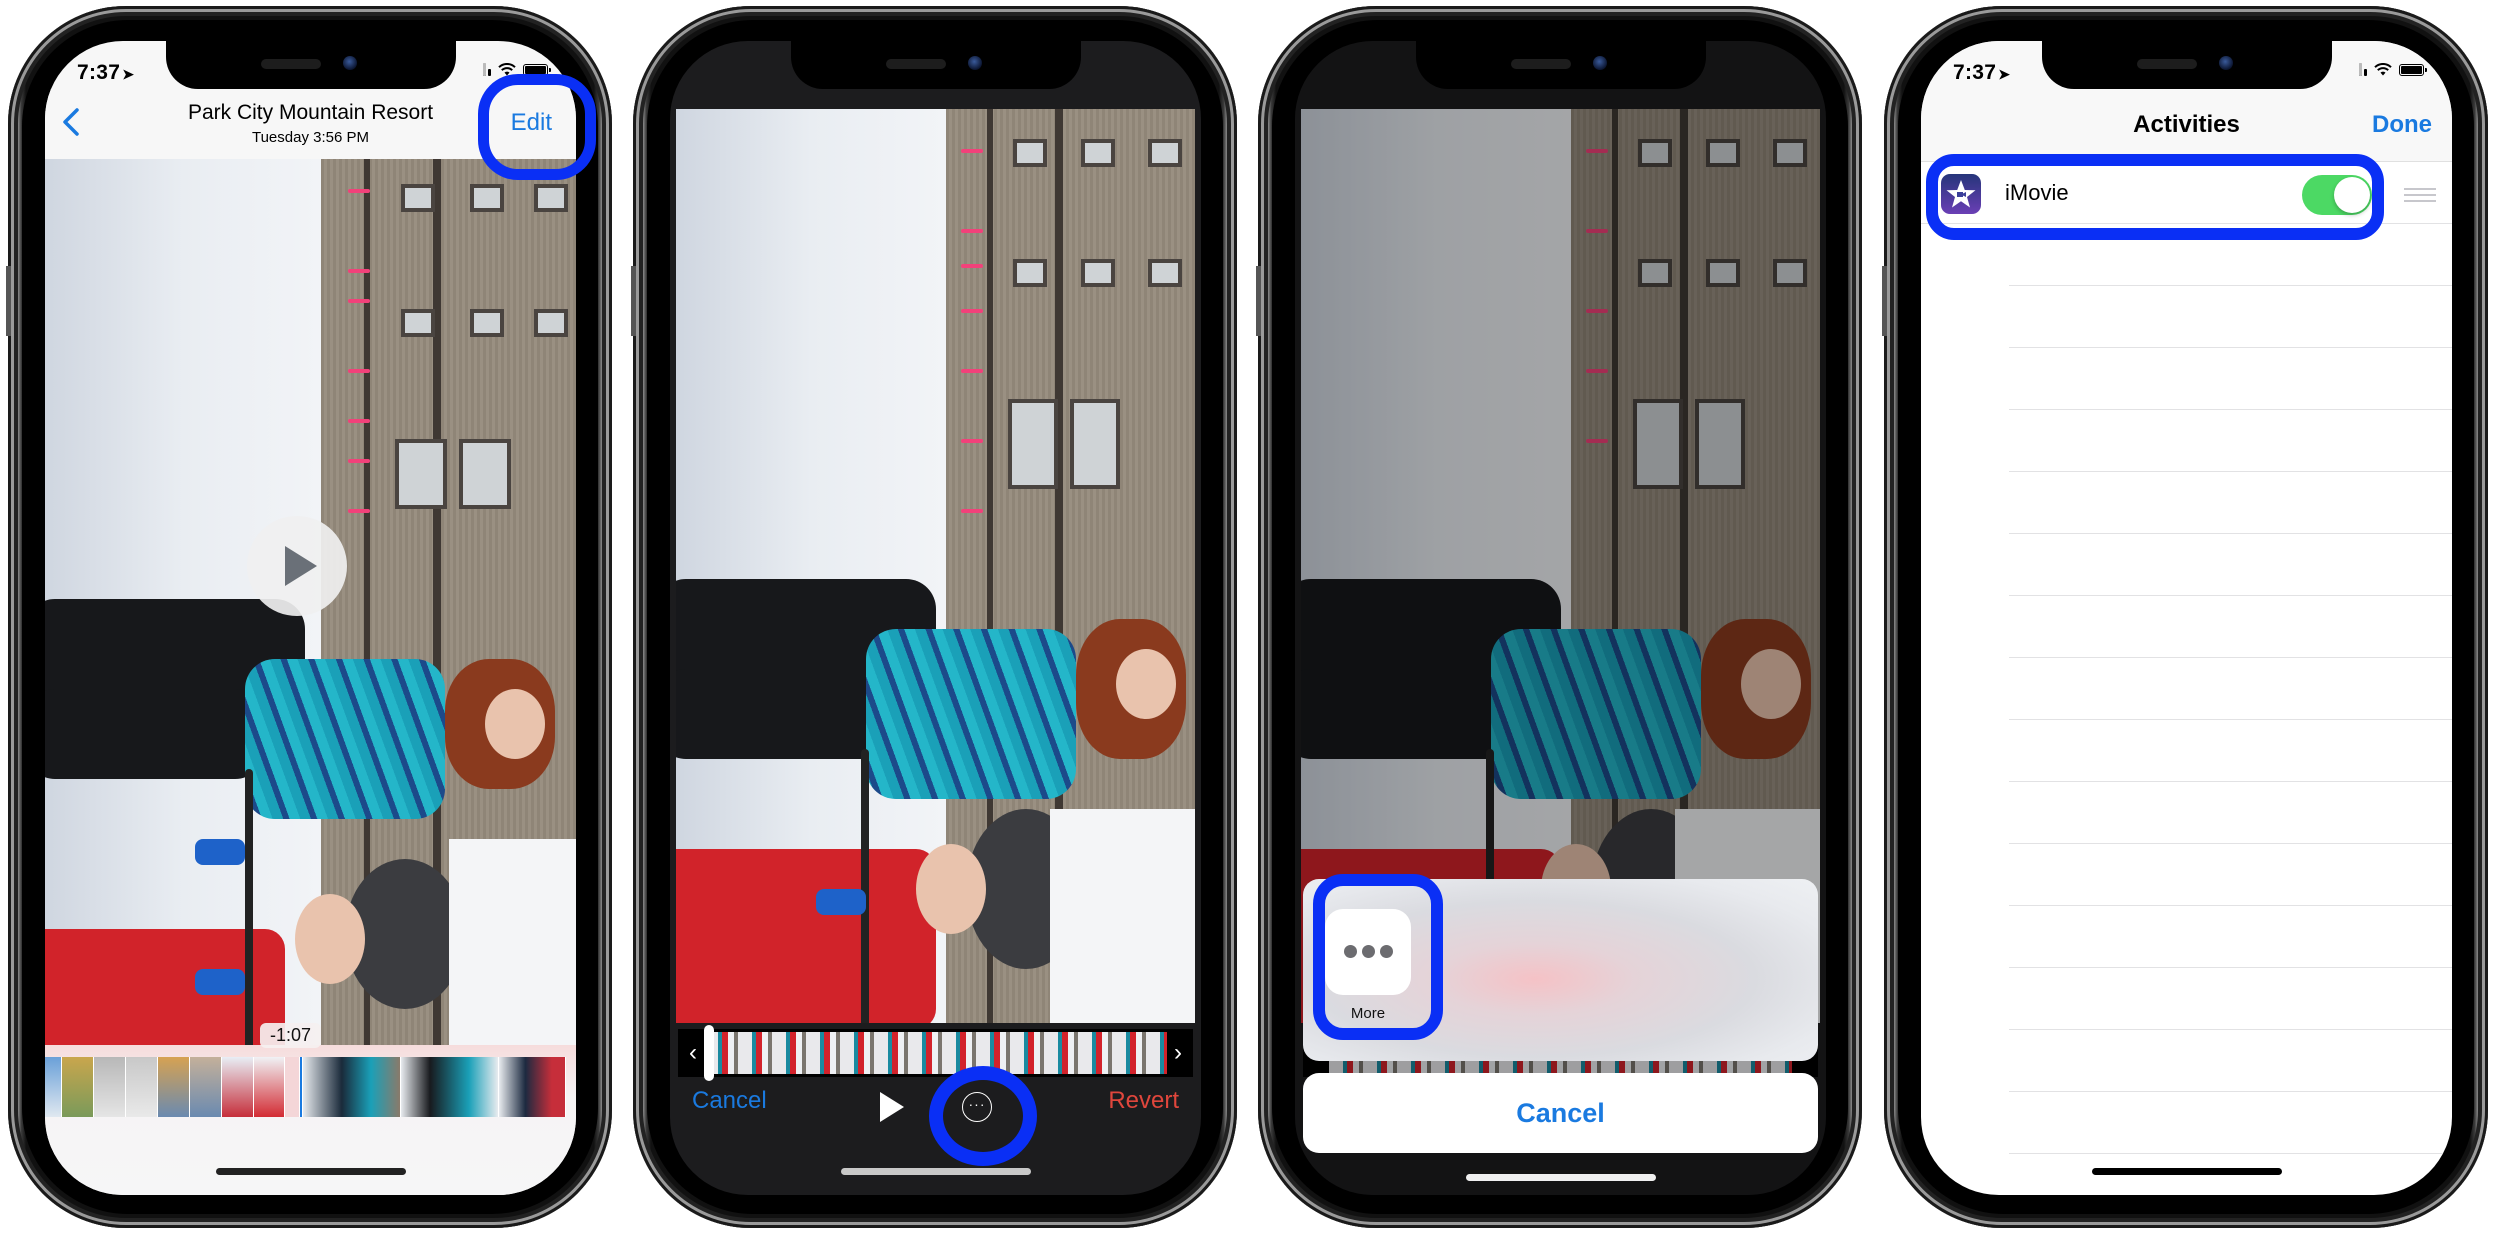 The height and width of the screenshot is (1234, 2504). Describe the element at coordinates (1560, 1113) in the screenshot. I see `share-sheet-cancel-button: Cancel` at that location.